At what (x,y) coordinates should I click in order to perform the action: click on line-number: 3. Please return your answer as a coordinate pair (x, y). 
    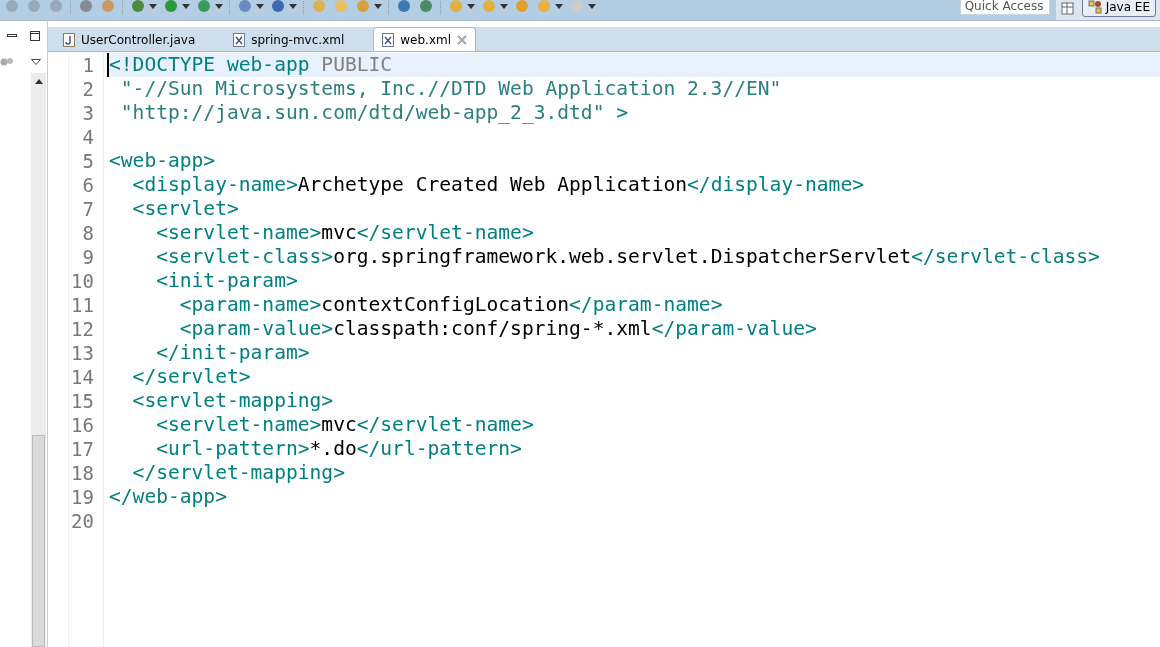
    Looking at the image, I should click on (88, 113).